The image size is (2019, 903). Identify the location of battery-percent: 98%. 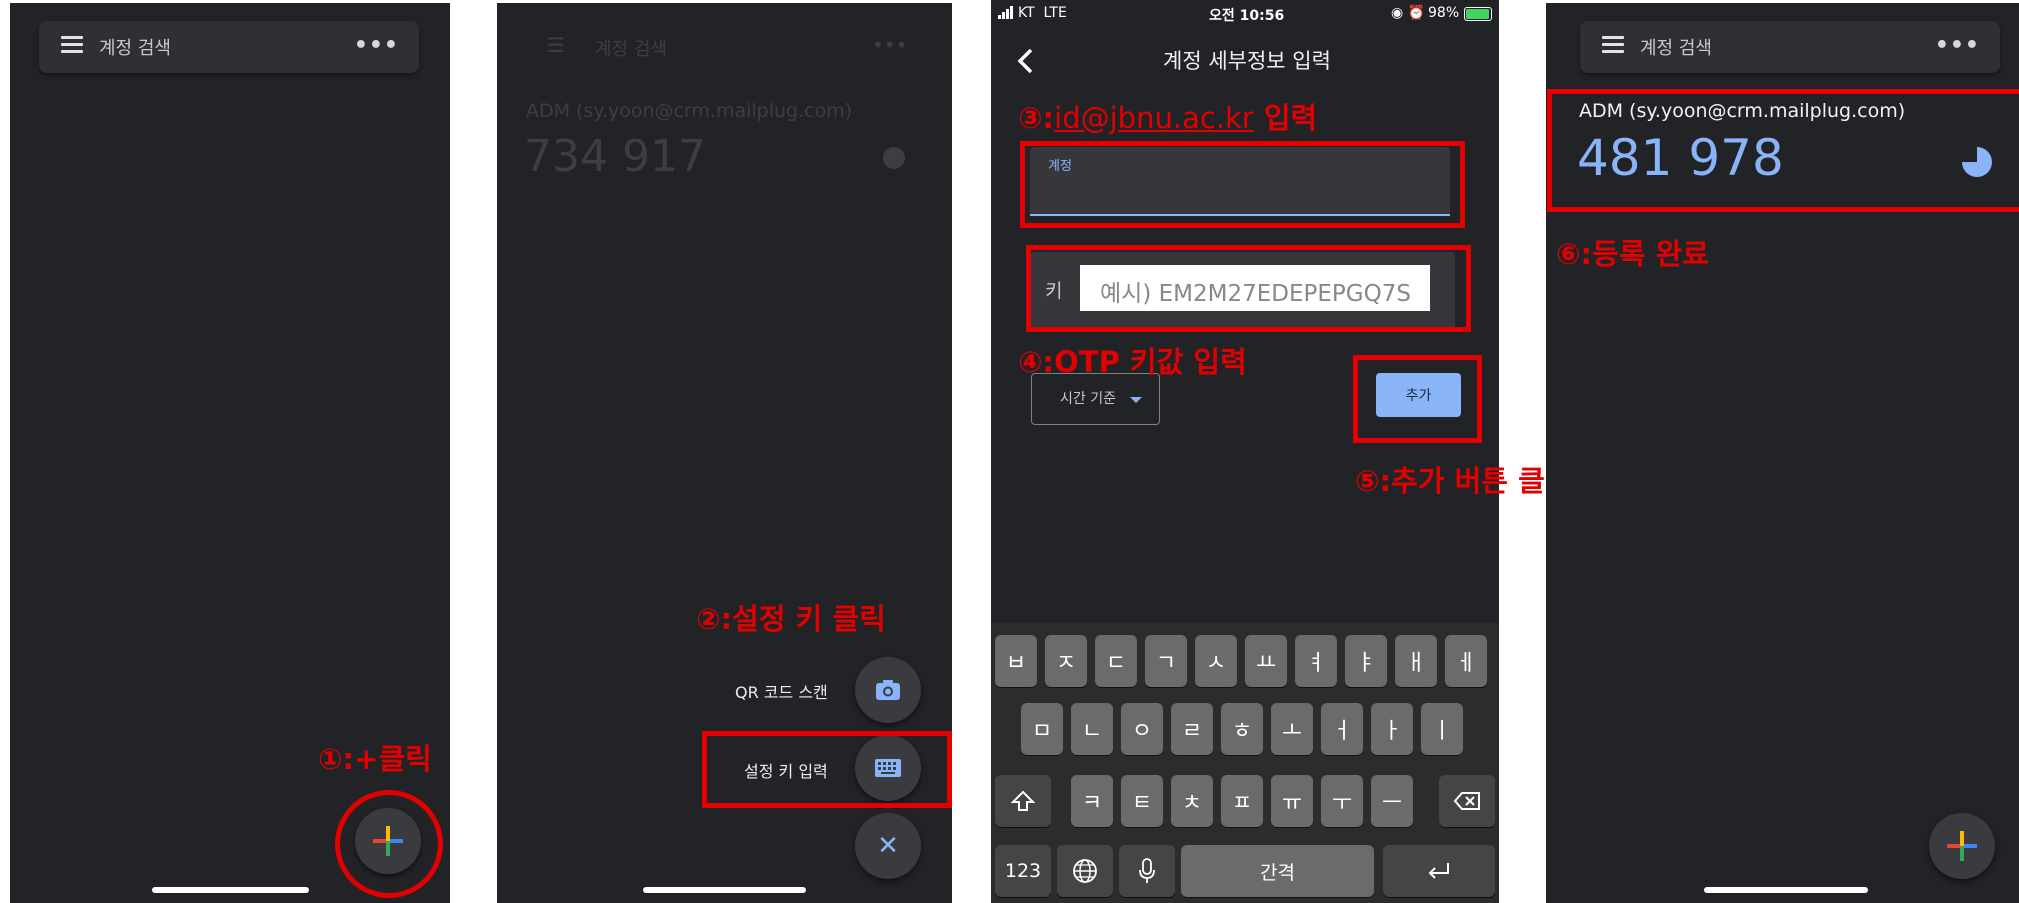
(1444, 13).